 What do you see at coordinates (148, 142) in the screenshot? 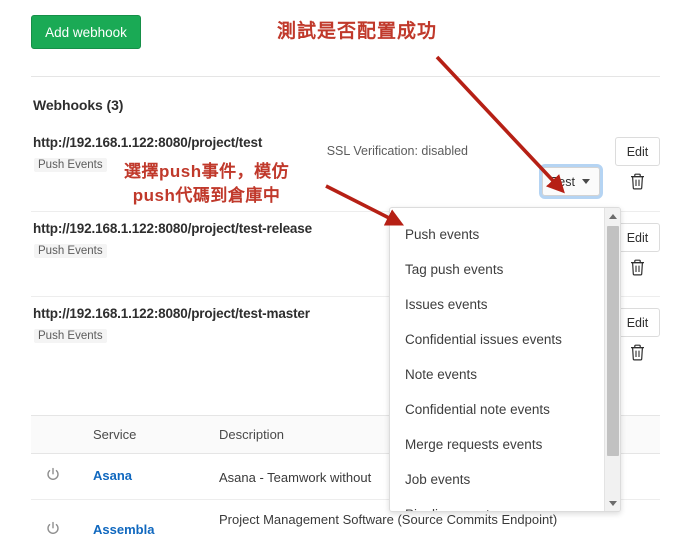
I see `webhook-url: http://192.168.1.122:8080/project/test` at bounding box center [148, 142].